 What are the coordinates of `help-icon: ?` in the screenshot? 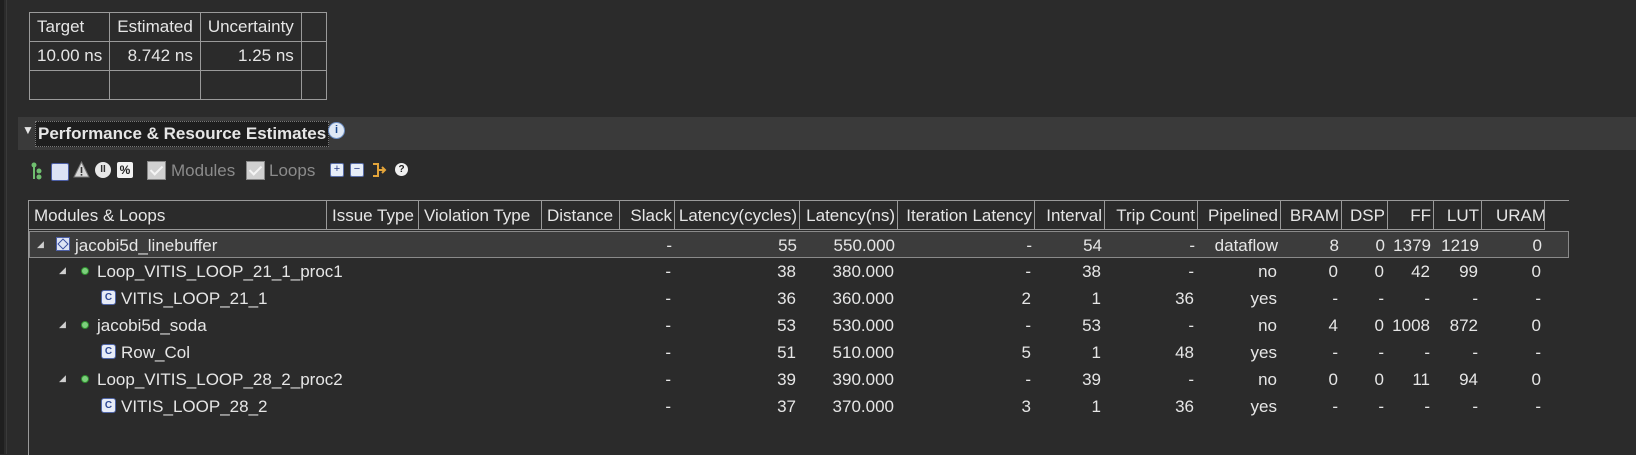 It's located at (401, 169).